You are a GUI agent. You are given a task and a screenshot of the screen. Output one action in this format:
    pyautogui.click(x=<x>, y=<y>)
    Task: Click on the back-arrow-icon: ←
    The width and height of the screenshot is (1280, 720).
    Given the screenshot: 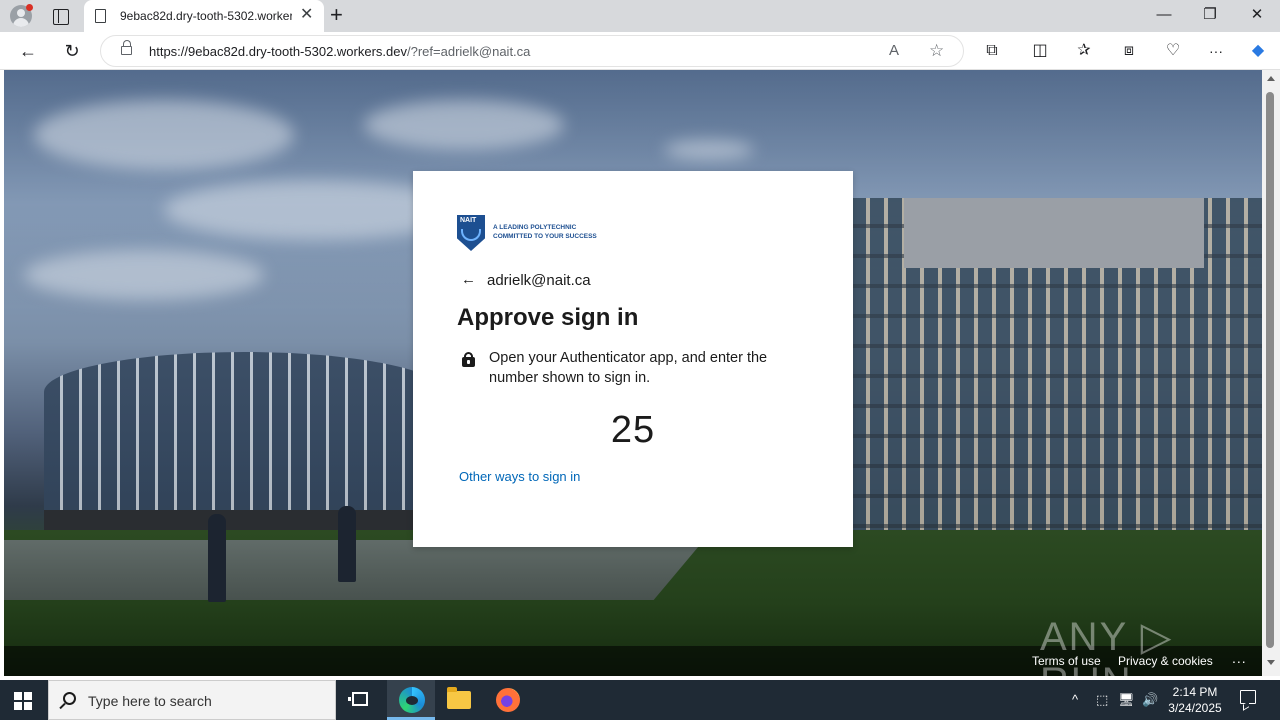 What is the action you would take?
    pyautogui.click(x=468, y=280)
    